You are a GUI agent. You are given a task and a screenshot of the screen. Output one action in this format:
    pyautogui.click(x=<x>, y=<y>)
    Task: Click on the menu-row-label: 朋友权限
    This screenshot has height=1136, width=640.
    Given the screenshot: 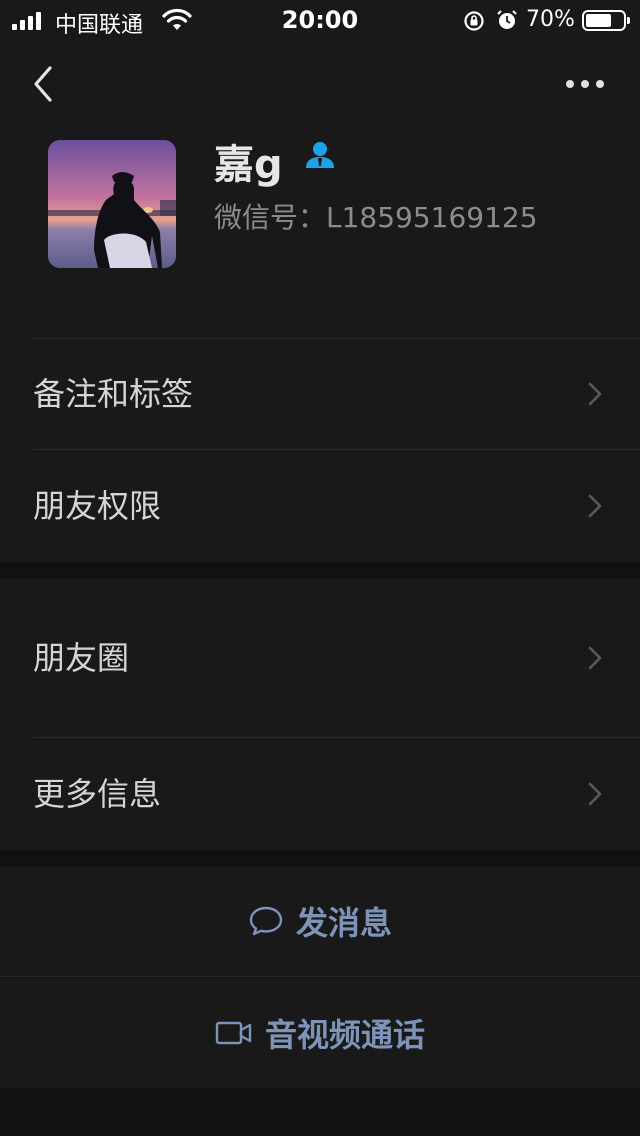 What is the action you would take?
    pyautogui.click(x=97, y=506)
    